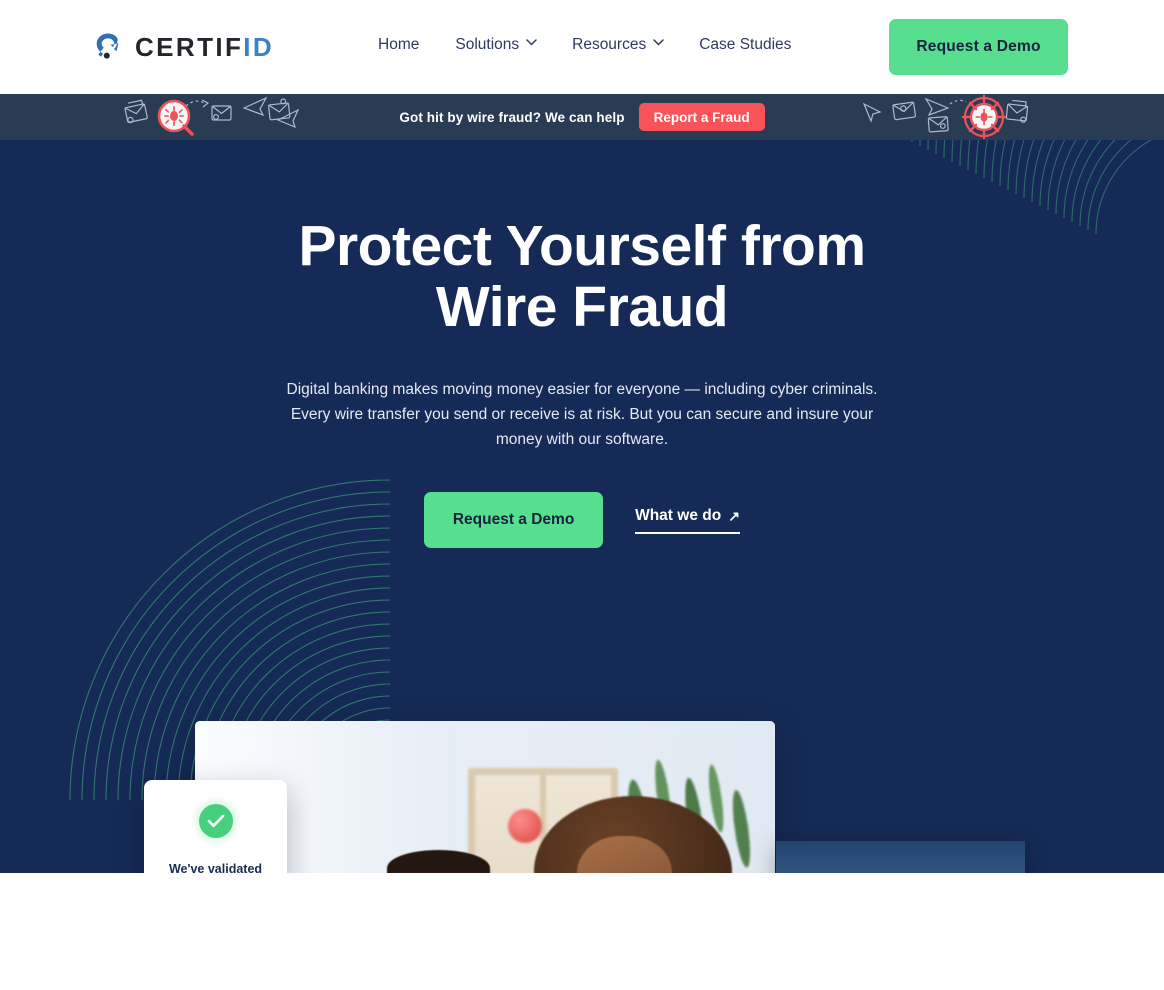 This screenshot has width=1164, height=990. What do you see at coordinates (259, 47) in the screenshot?
I see `logo-text-id: ID` at bounding box center [259, 47].